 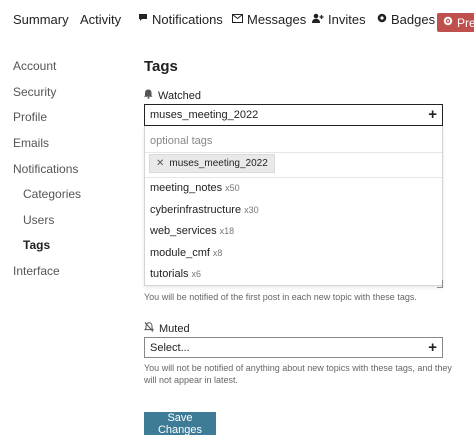 What do you see at coordinates (413, 19) in the screenshot?
I see `tab-label: Badges` at bounding box center [413, 19].